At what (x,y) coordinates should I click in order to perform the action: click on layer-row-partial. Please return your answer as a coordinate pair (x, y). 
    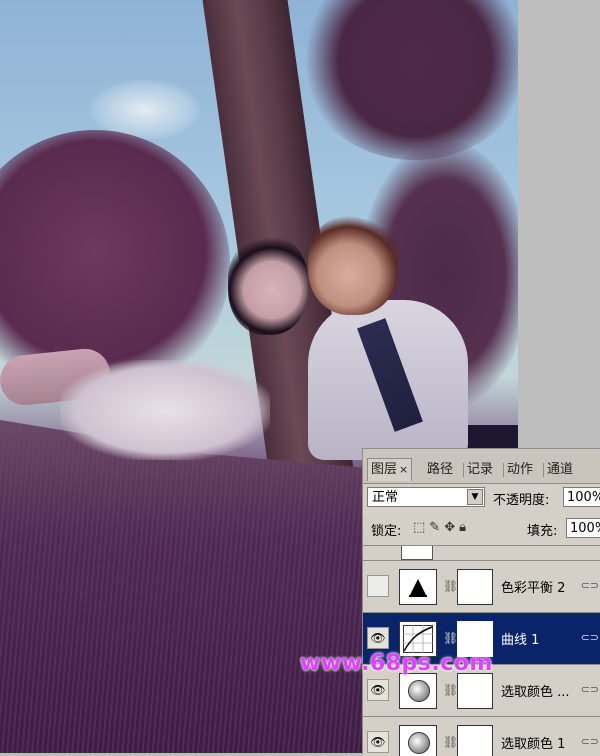
    Looking at the image, I should click on (481, 553).